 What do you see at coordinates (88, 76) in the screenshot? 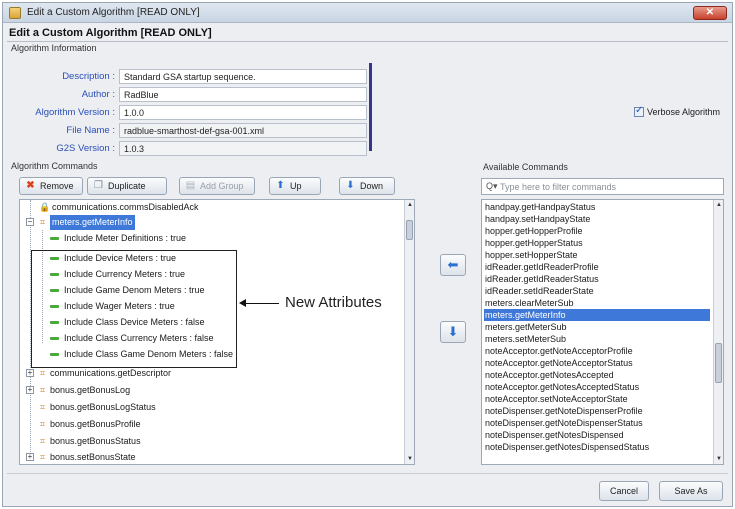
I see `description-label: Description :` at bounding box center [88, 76].